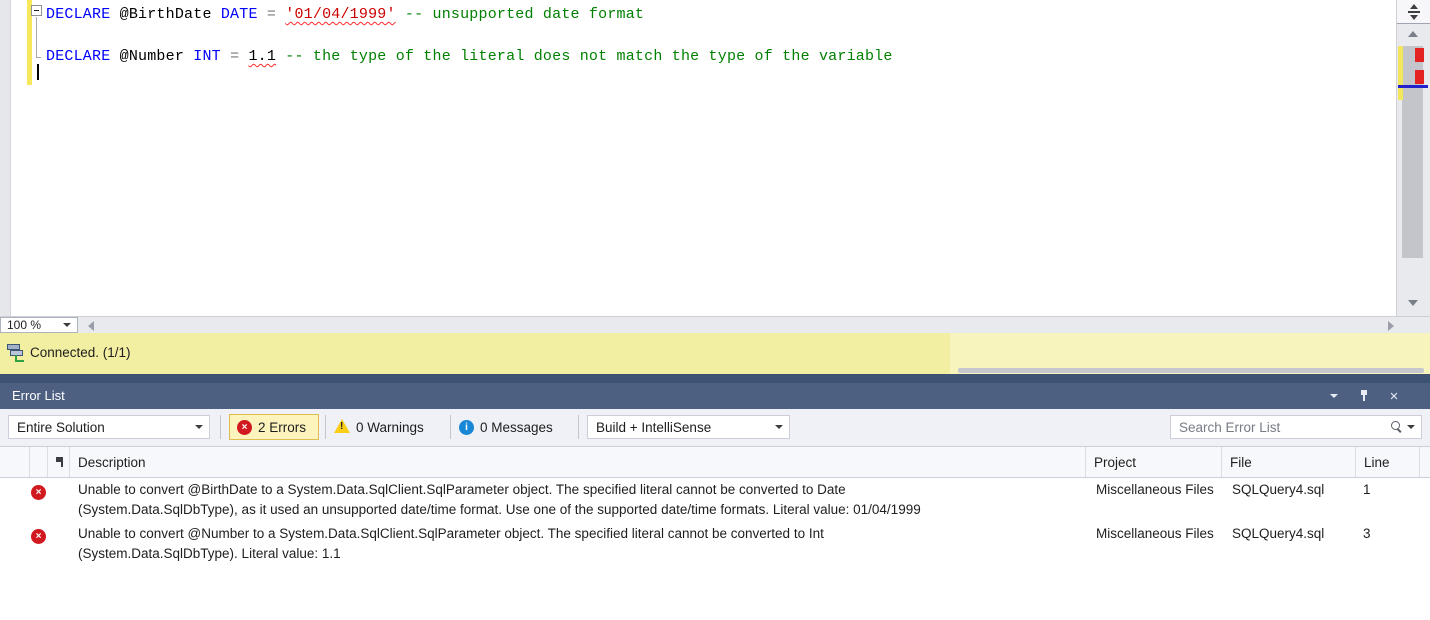  I want to click on category-column-header, so click(59, 462).